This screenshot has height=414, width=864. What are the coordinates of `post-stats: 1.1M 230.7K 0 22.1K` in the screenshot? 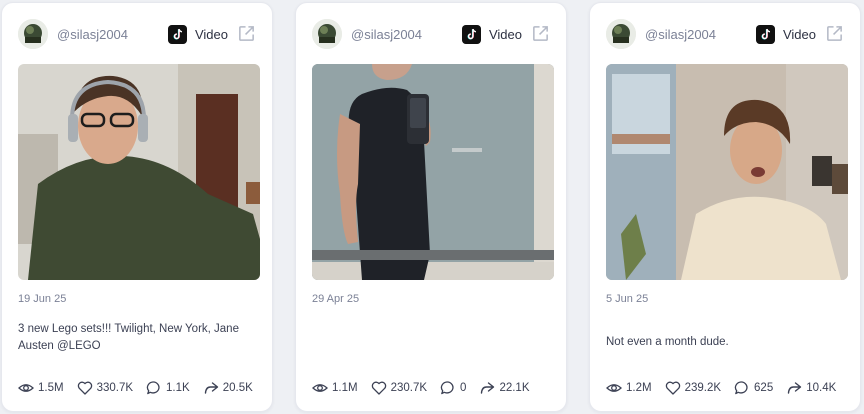 It's located at (434, 388).